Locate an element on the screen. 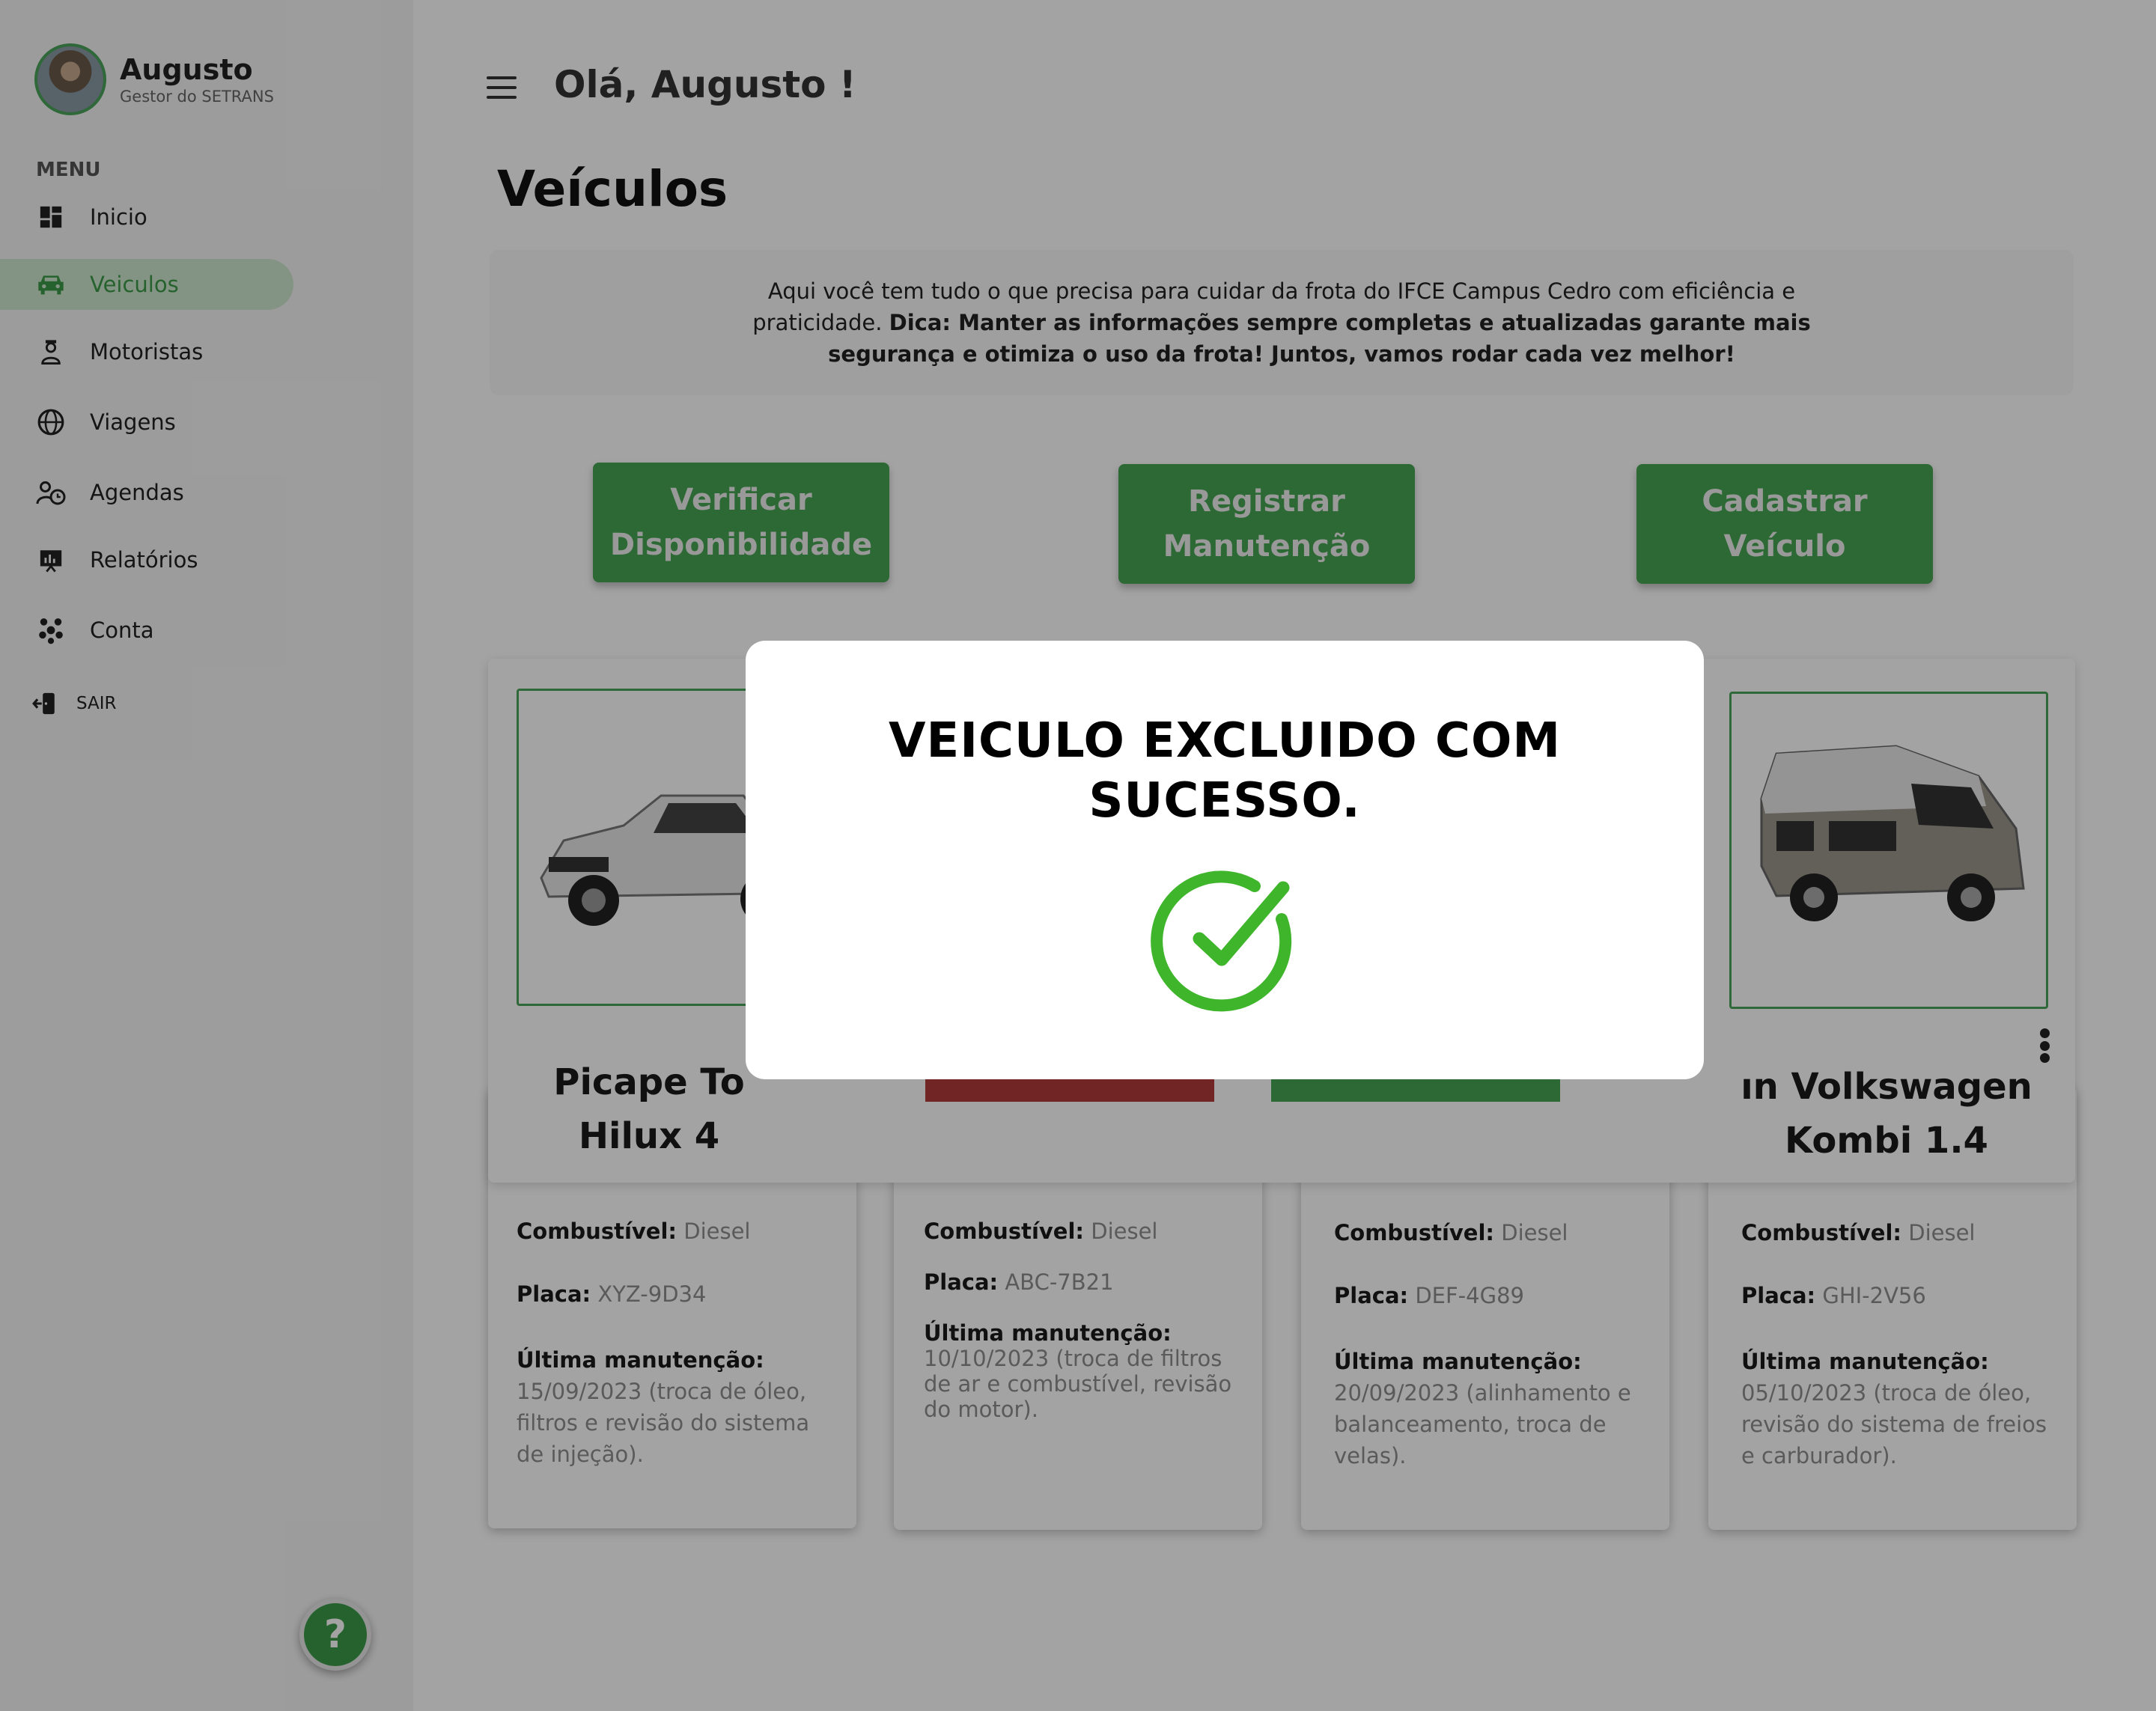 The image size is (2156, 1711). check-circle-icon is located at coordinates (1225, 940).